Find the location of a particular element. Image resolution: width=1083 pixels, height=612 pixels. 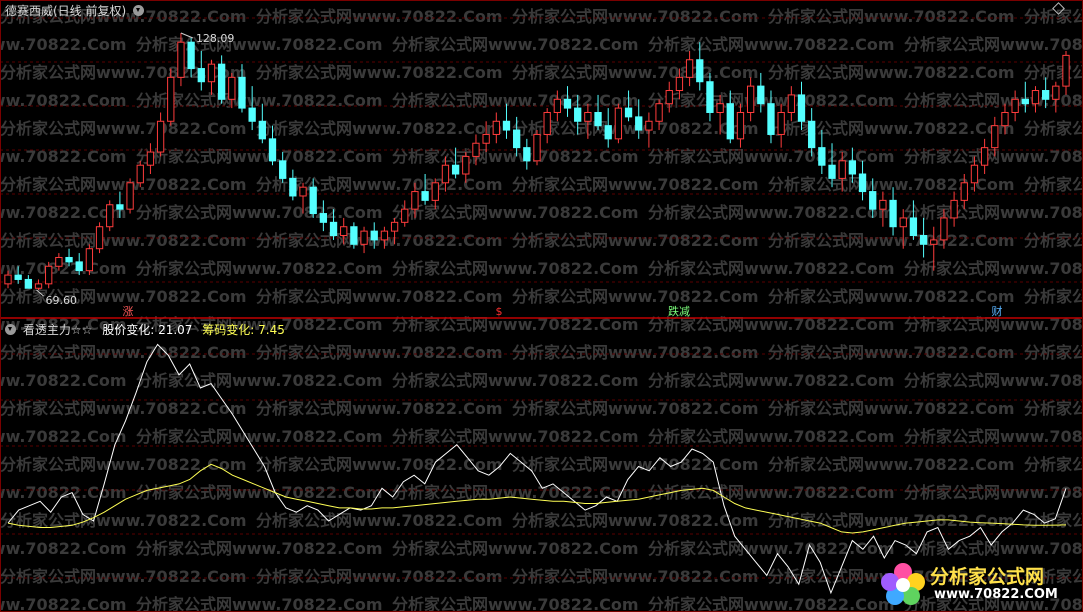

signal-label: $ is located at coordinates (499, 311).